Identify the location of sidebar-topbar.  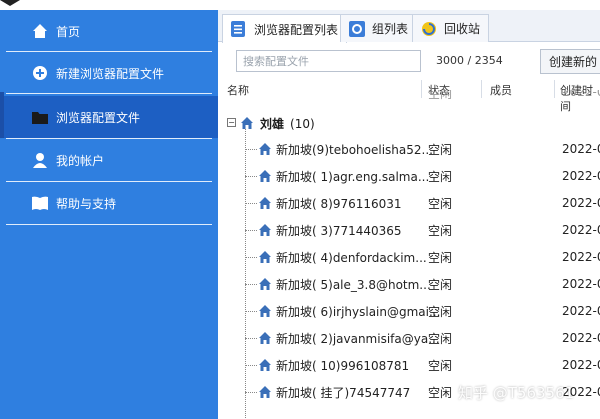
(109, 5).